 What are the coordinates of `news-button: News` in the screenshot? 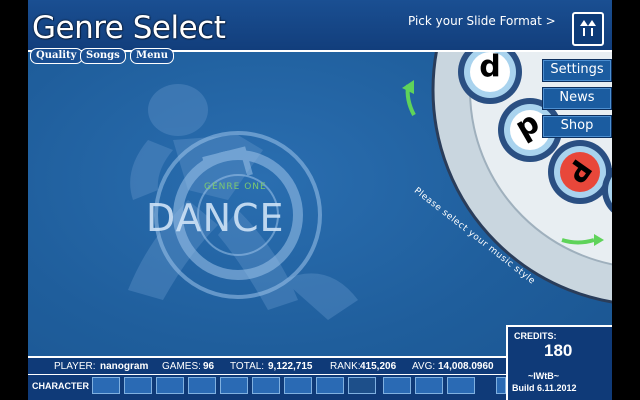 It's located at (577, 98).